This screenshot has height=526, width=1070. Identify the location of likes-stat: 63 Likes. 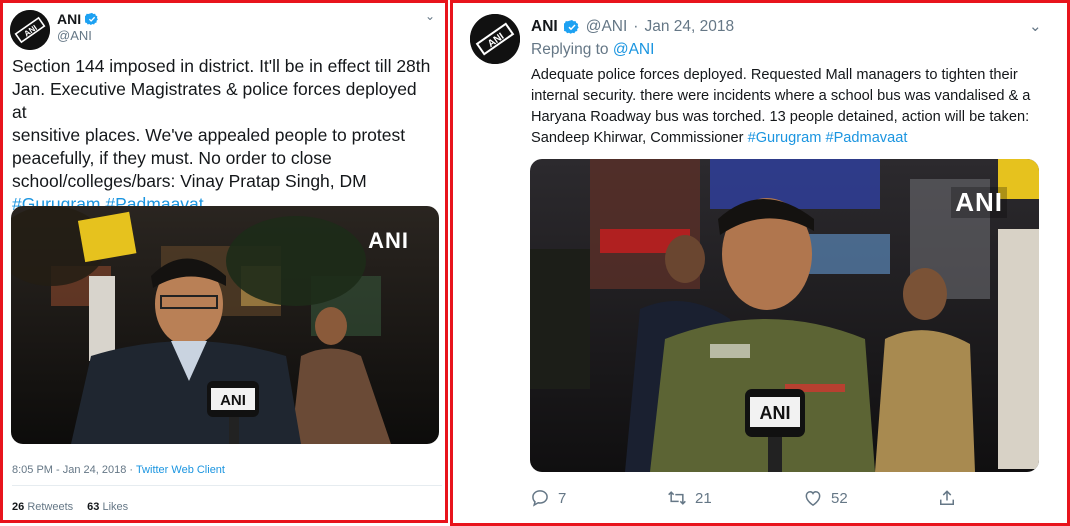
(107, 507).